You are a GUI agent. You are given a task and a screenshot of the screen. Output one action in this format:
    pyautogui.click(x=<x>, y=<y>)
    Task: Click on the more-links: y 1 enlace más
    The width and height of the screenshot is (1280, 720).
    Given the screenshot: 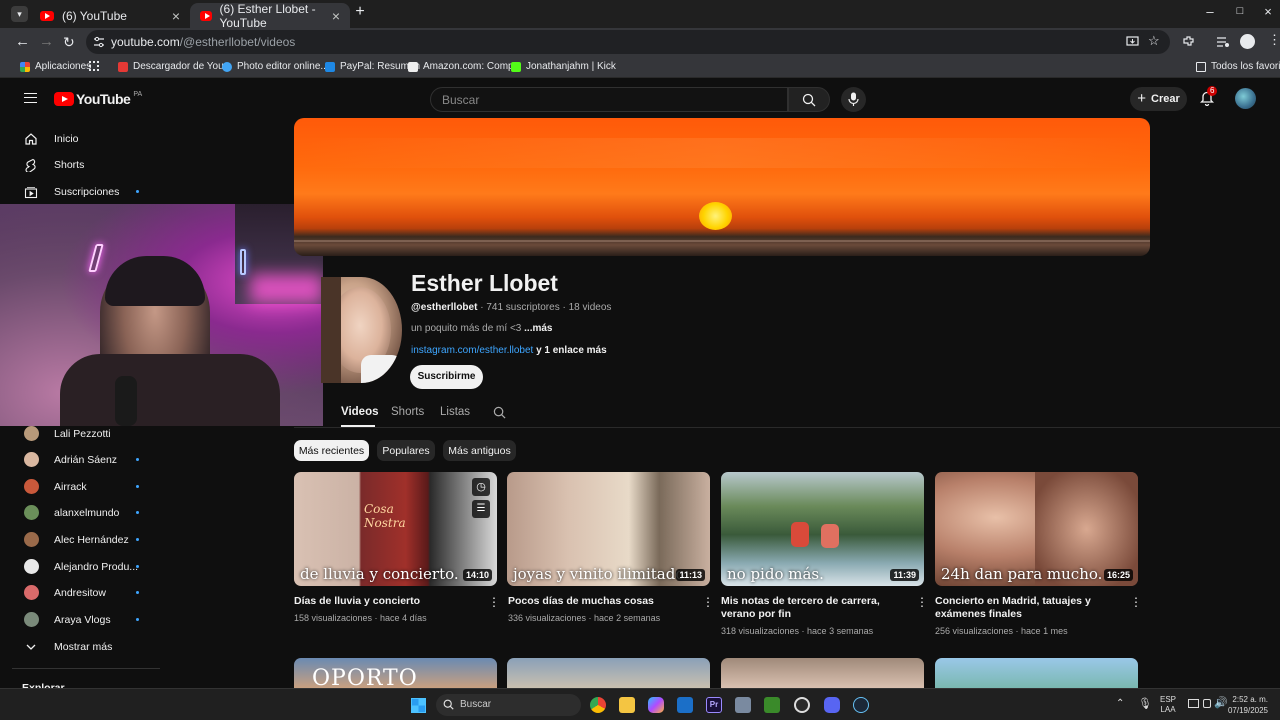 What is the action you would take?
    pyautogui.click(x=571, y=350)
    